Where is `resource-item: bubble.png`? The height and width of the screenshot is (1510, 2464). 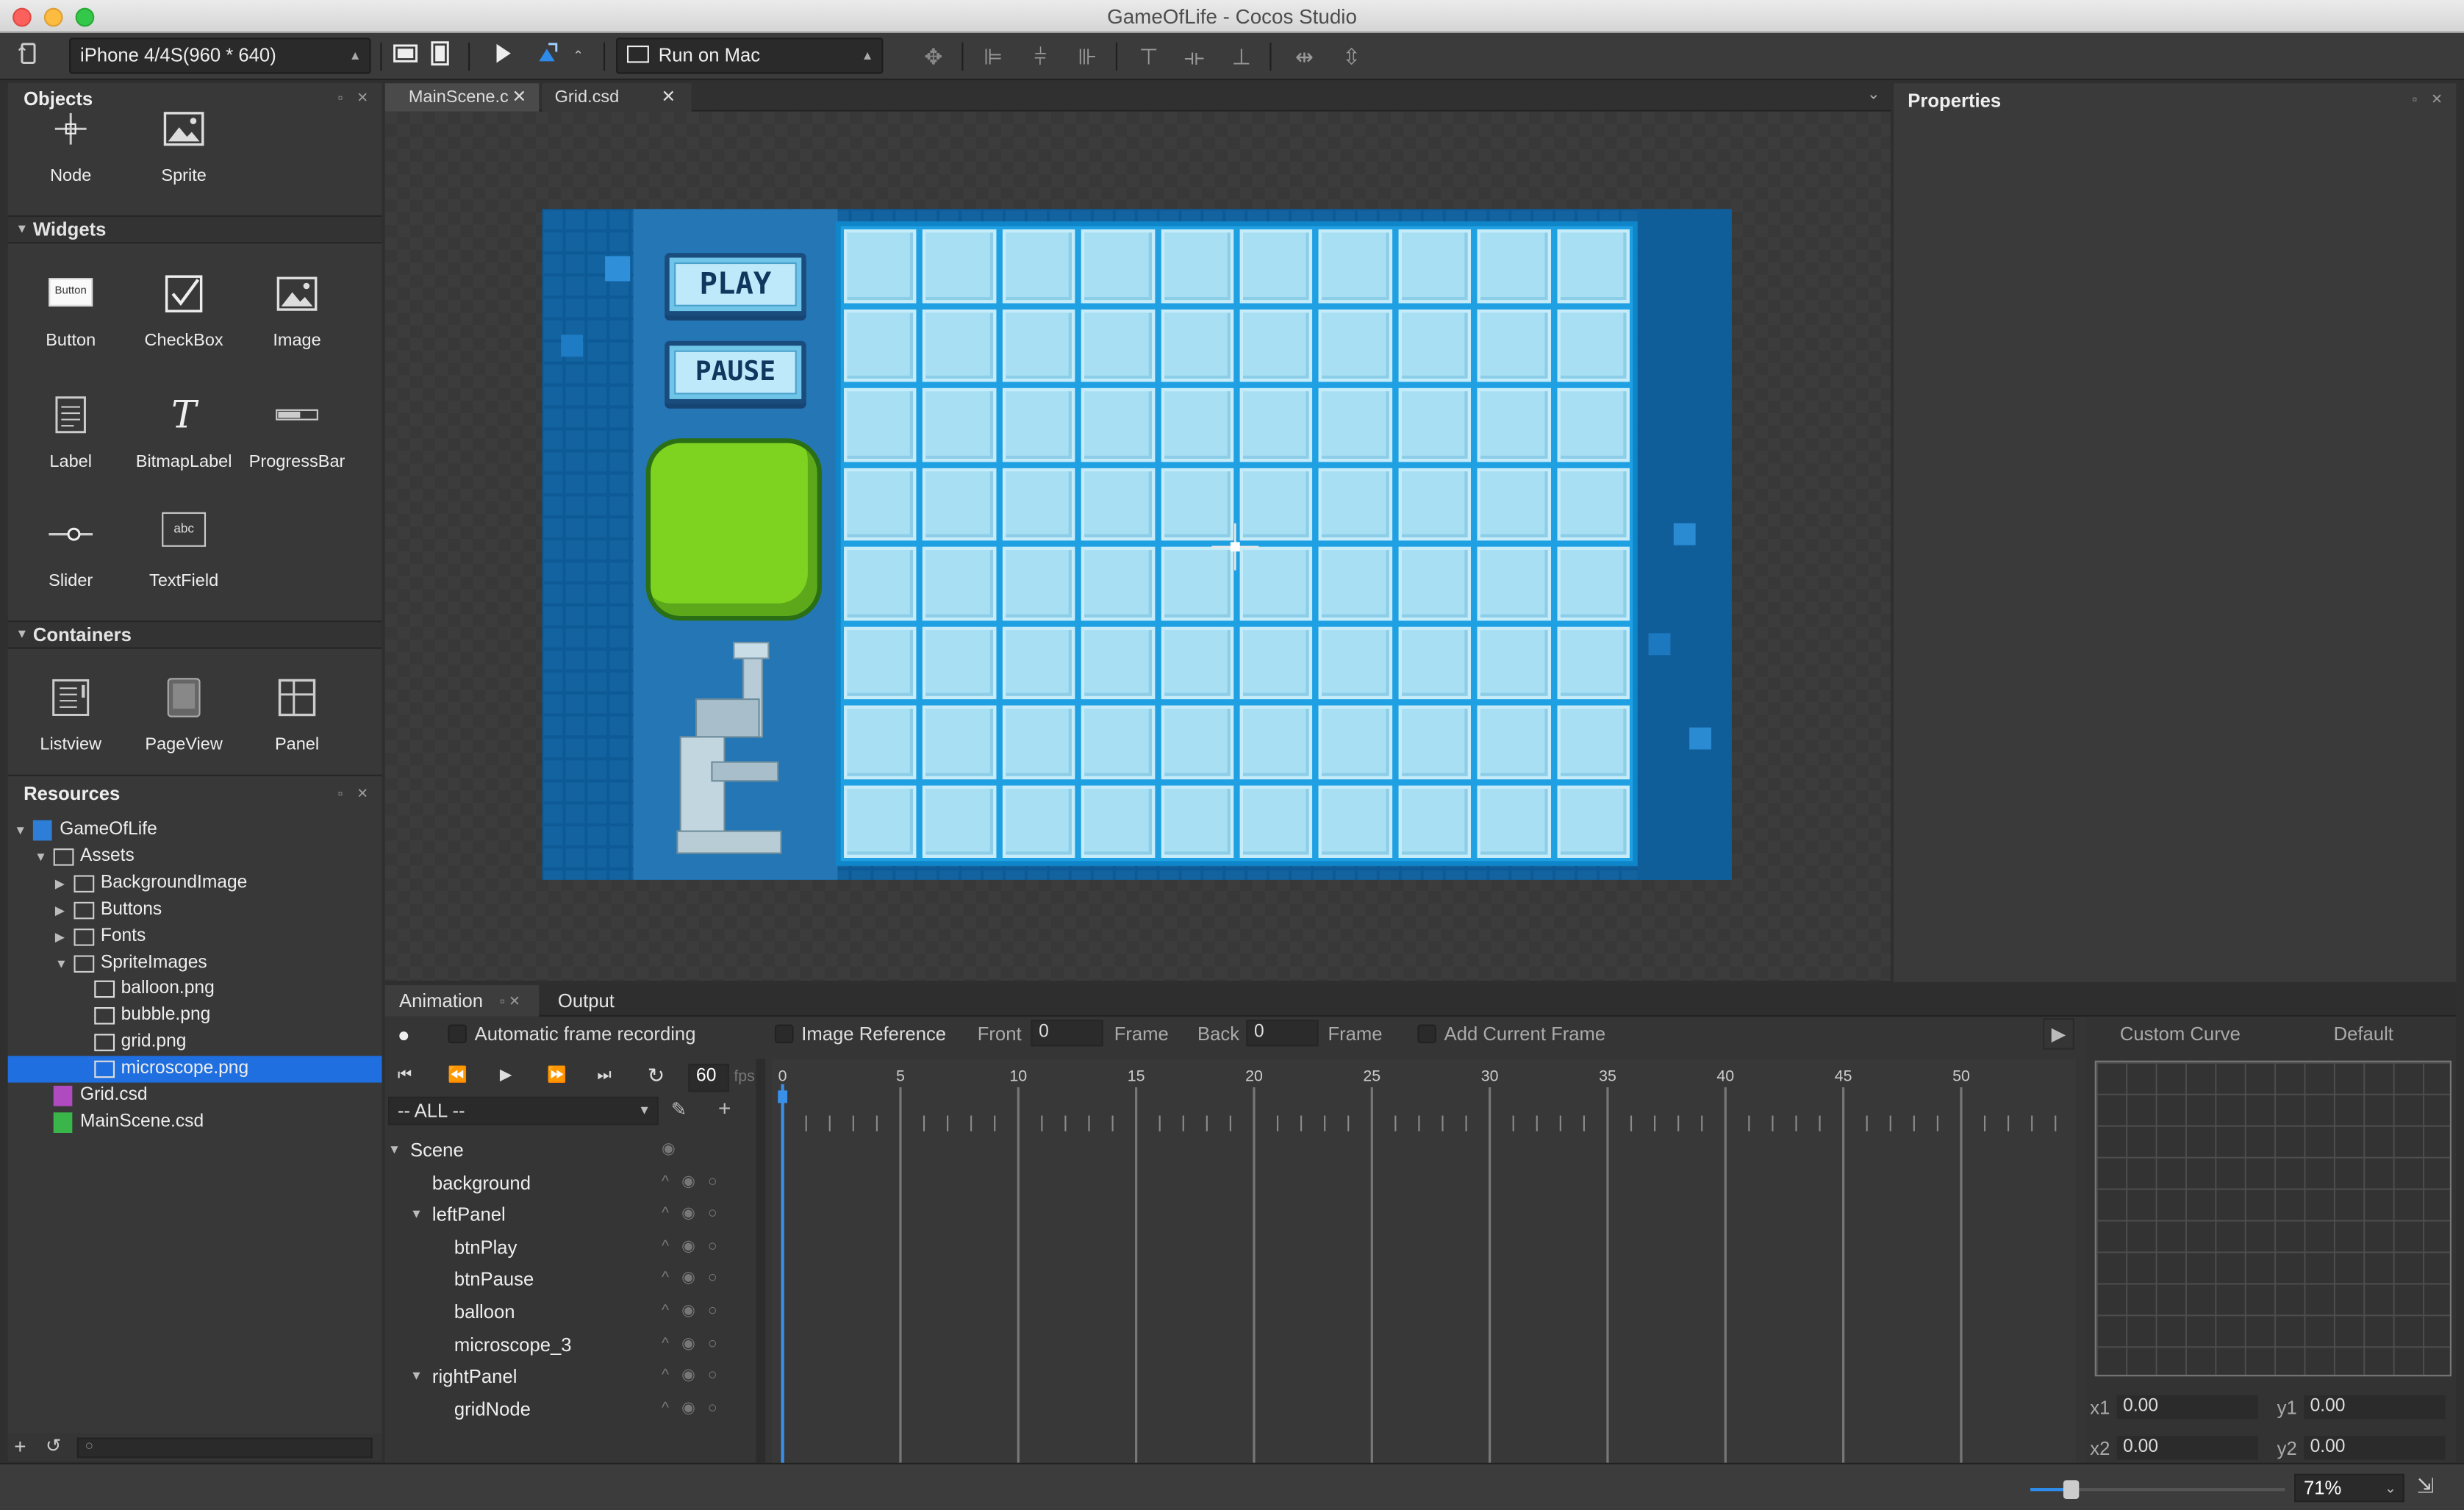
resource-item: bubble.png is located at coordinates (195, 1016).